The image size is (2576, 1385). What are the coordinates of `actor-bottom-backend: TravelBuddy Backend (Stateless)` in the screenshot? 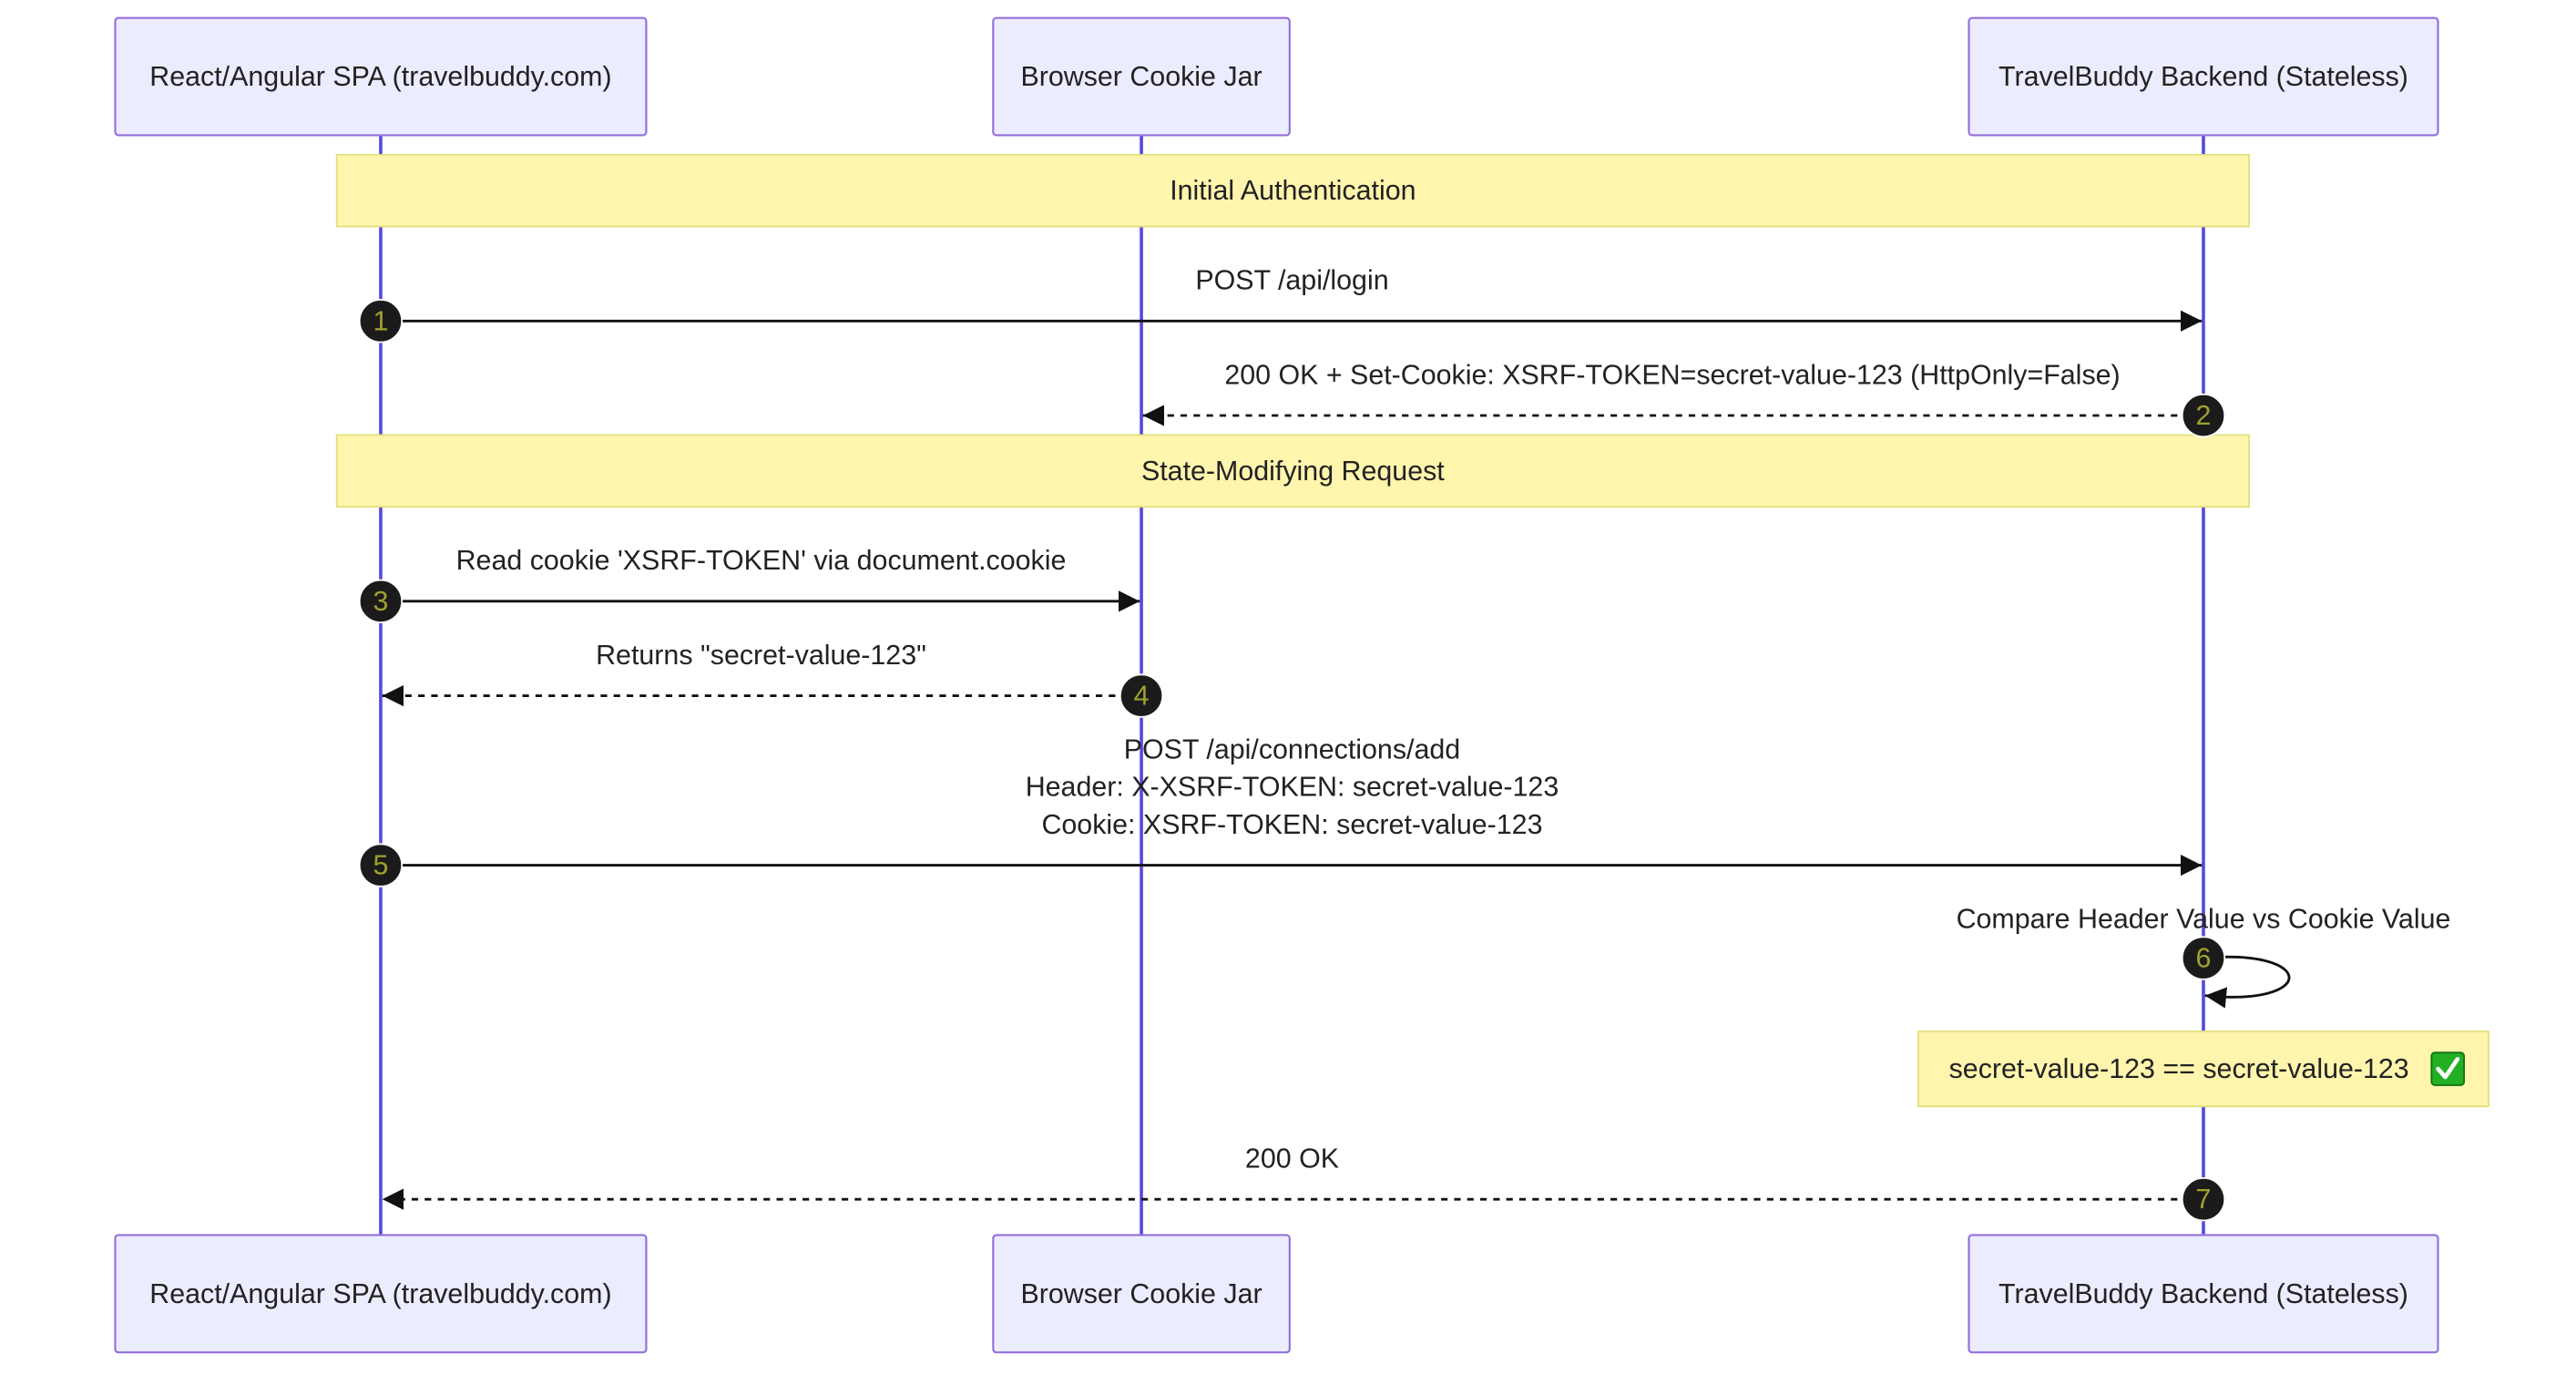 It's located at (2203, 1294).